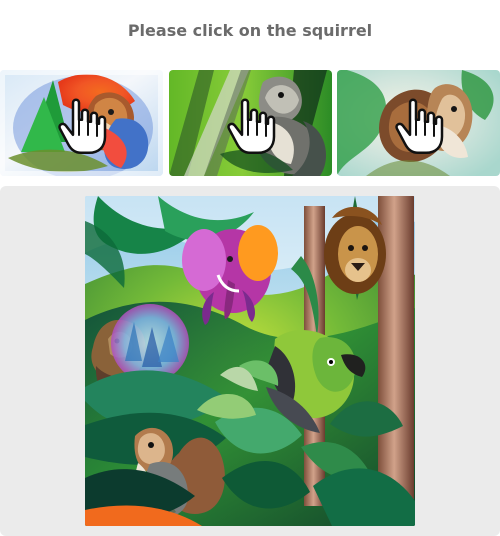  What do you see at coordinates (250, 30) in the screenshot?
I see `captcha-prompt: Please click on the squirrel` at bounding box center [250, 30].